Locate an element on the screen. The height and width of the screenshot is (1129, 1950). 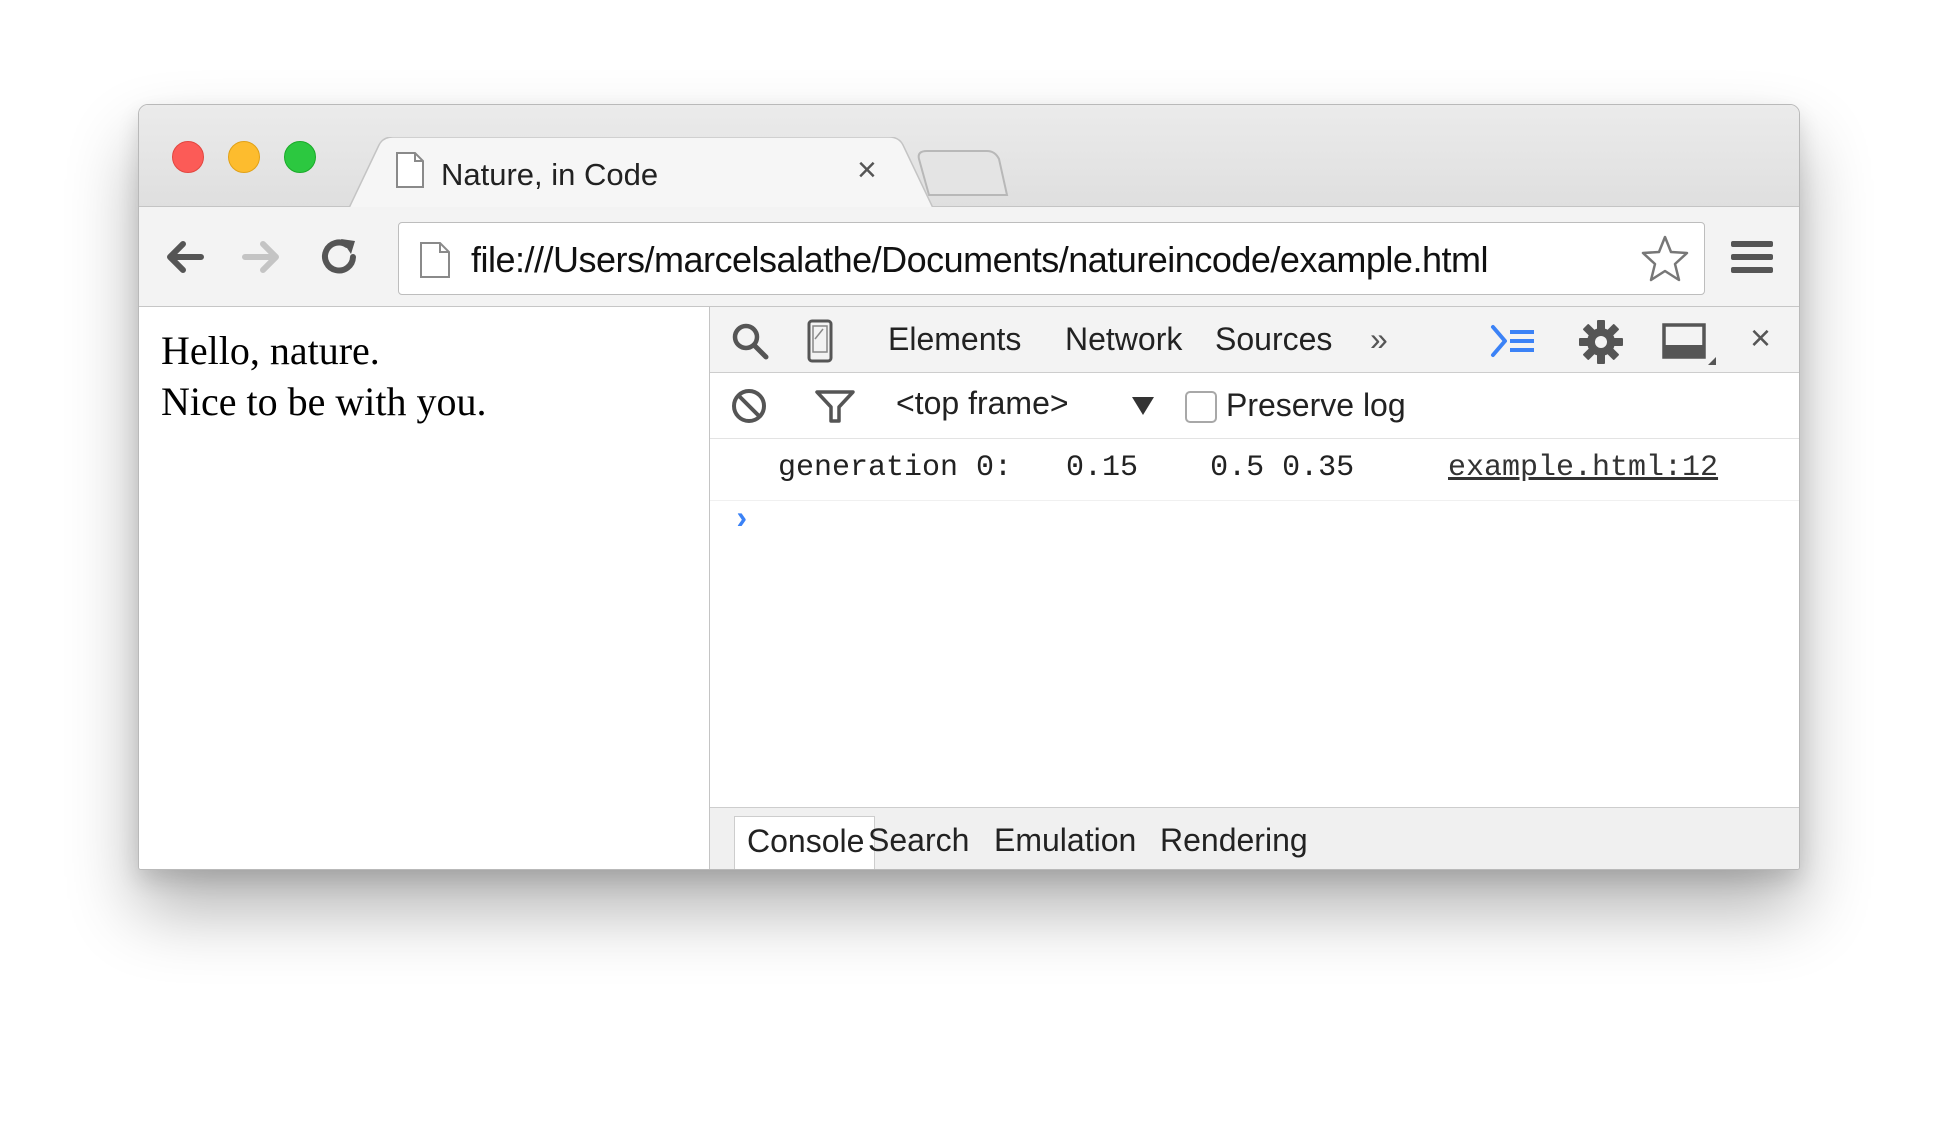
drawer-tab-console: Console is located at coordinates (805, 842).